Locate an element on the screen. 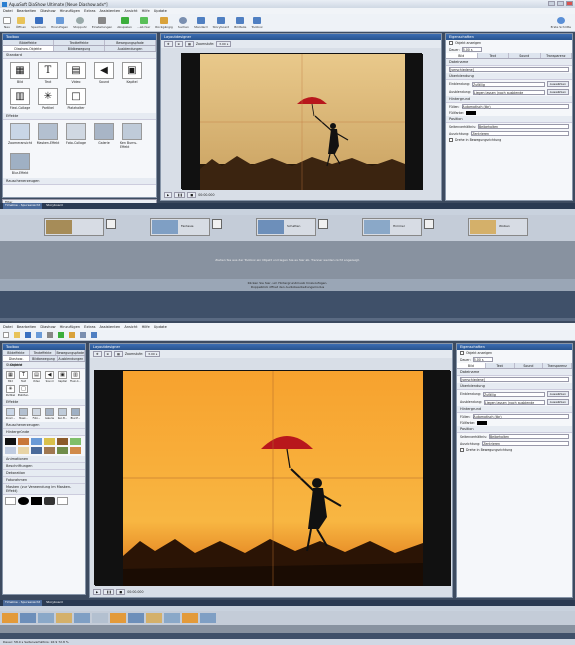  section-beschriftungen: Beschriftungen is located at coordinates (44, 466).